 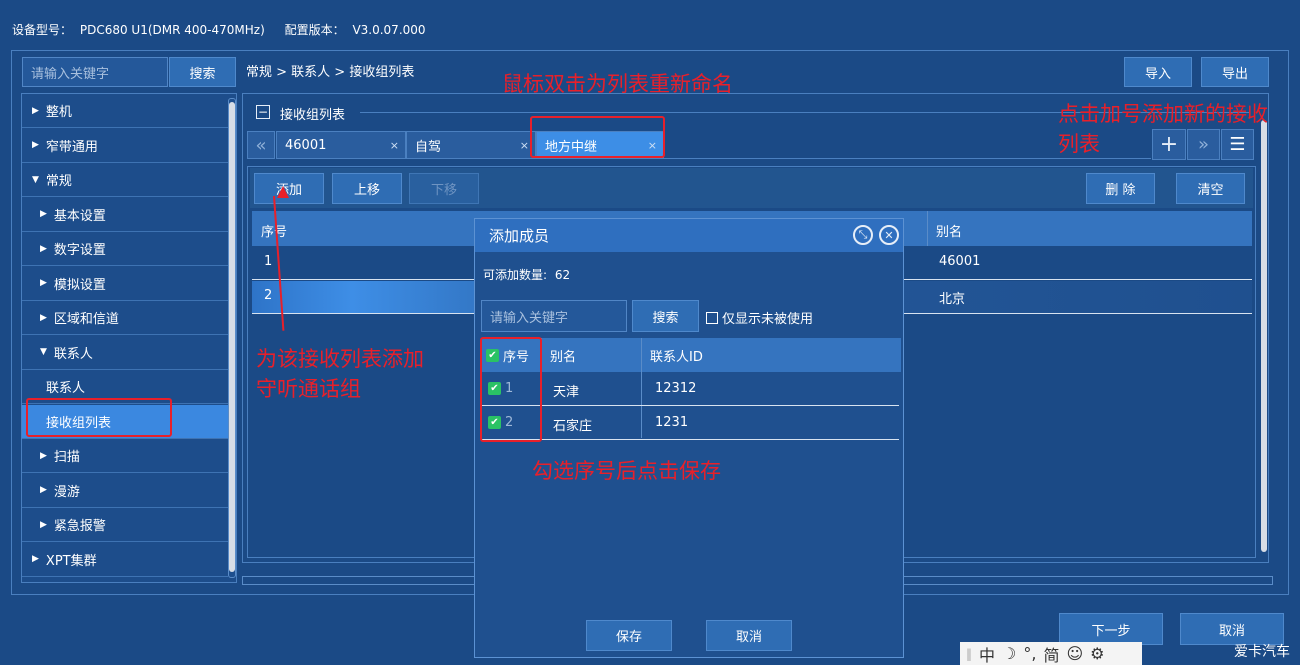 What do you see at coordinates (232, 337) in the screenshot?
I see `sidebar-scroll-thumb` at bounding box center [232, 337].